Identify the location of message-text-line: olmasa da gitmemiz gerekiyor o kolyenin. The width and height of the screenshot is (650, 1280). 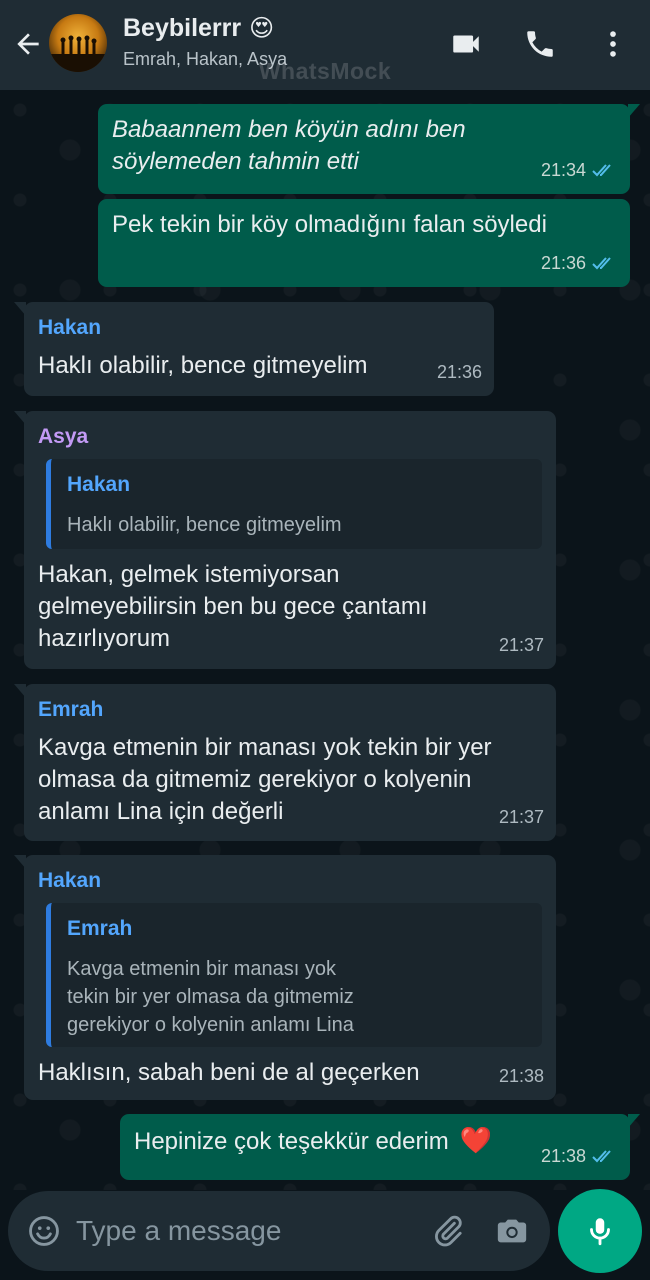
(255, 779).